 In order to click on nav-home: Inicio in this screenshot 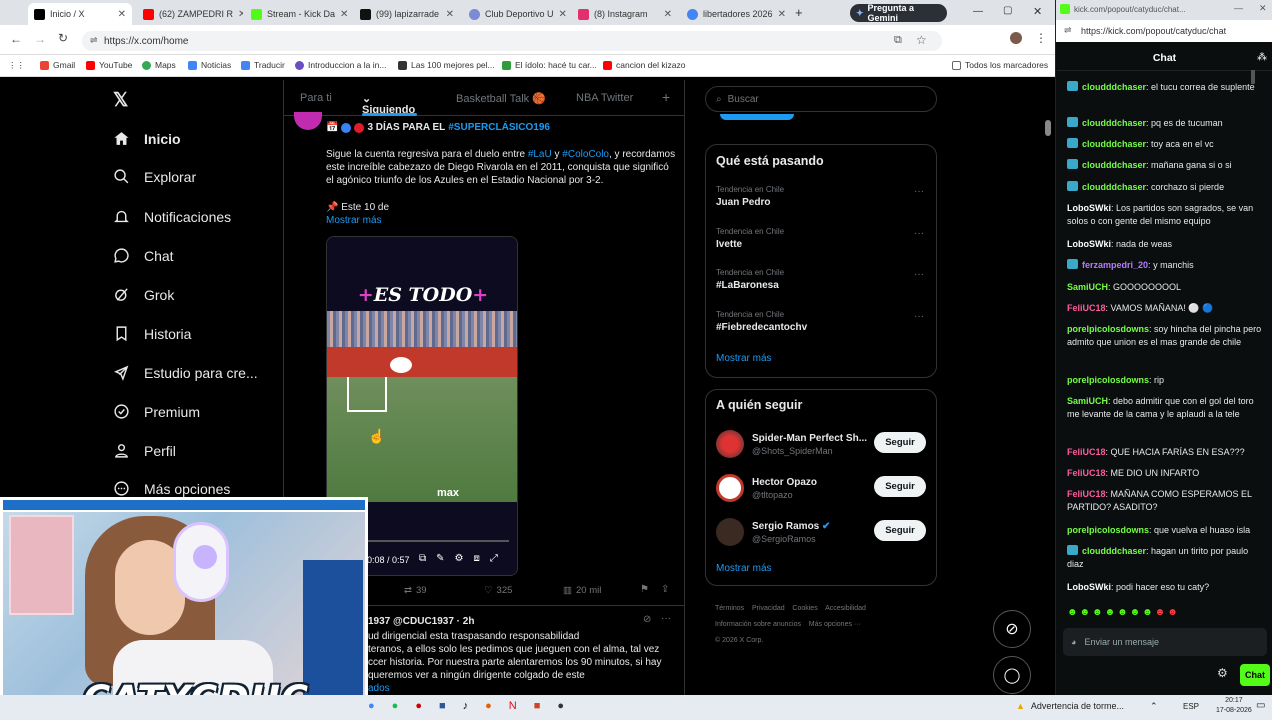, I will do `click(147, 138)`.